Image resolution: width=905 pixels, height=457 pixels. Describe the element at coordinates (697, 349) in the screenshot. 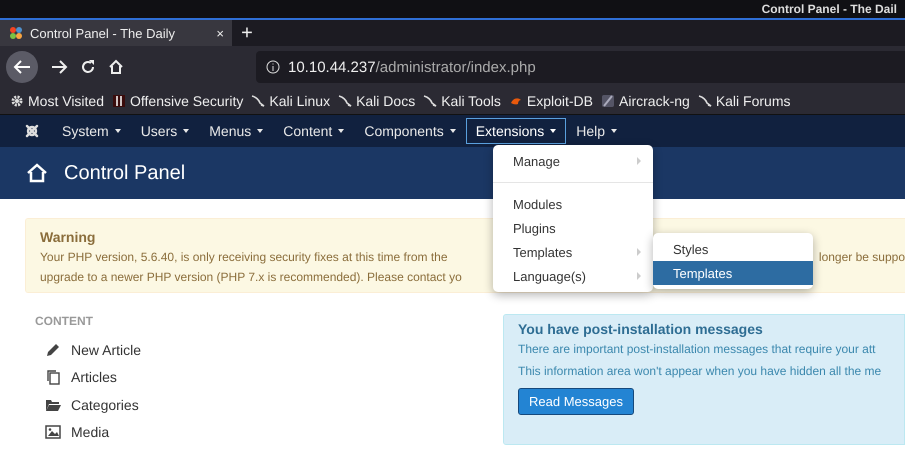

I see `messages-text: There are important post-installation messages that require your att` at that location.